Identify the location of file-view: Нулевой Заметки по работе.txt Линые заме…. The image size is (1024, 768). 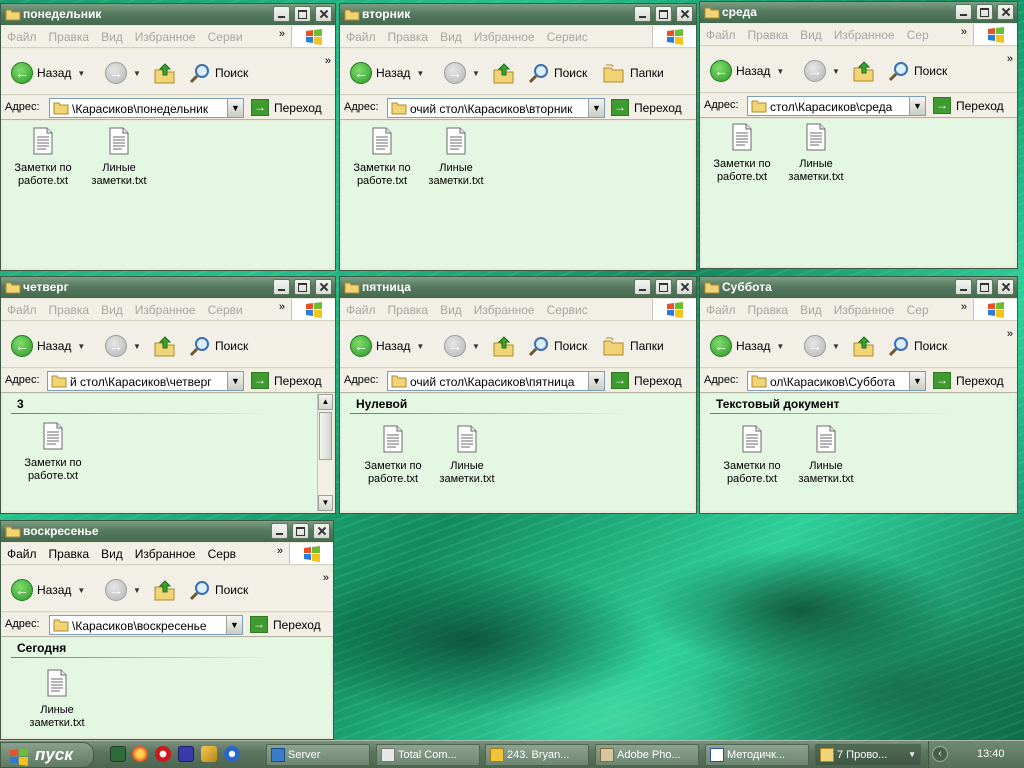
(518, 452).